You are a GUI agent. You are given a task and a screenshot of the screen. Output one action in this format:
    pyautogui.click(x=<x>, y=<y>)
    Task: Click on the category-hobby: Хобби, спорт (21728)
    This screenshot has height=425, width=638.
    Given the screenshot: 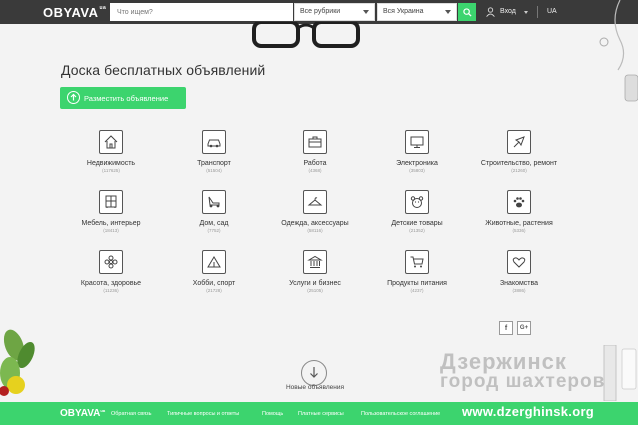 What is the action you would take?
    pyautogui.click(x=214, y=271)
    